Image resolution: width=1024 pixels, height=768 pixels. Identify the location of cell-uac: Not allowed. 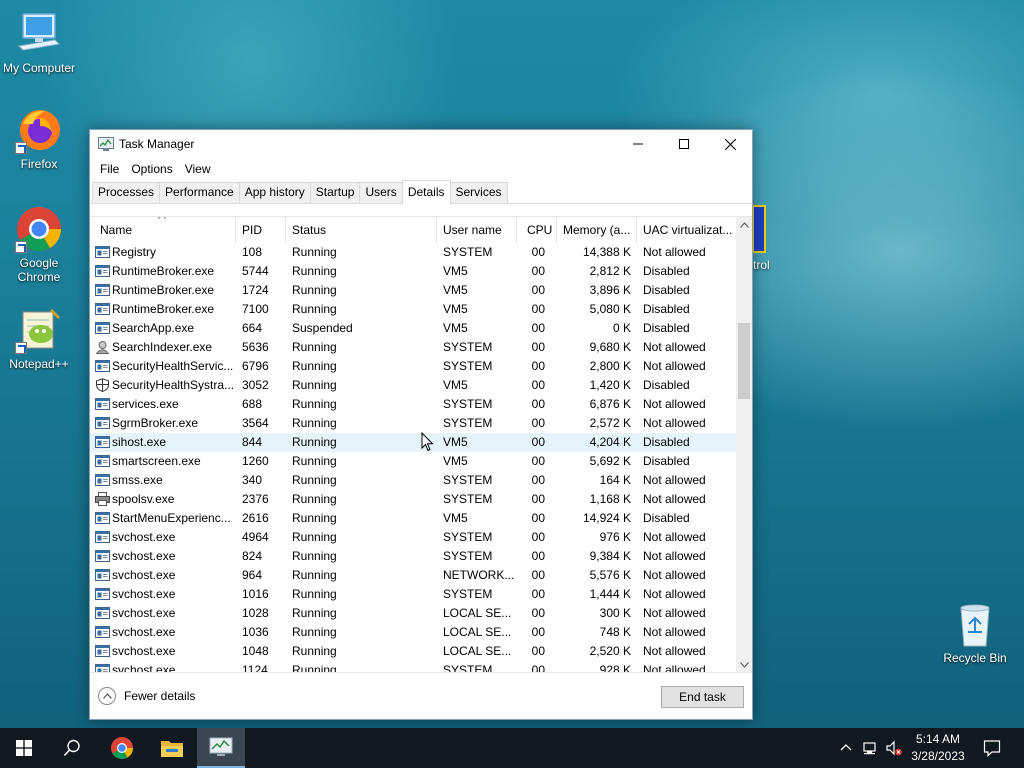
(674, 613).